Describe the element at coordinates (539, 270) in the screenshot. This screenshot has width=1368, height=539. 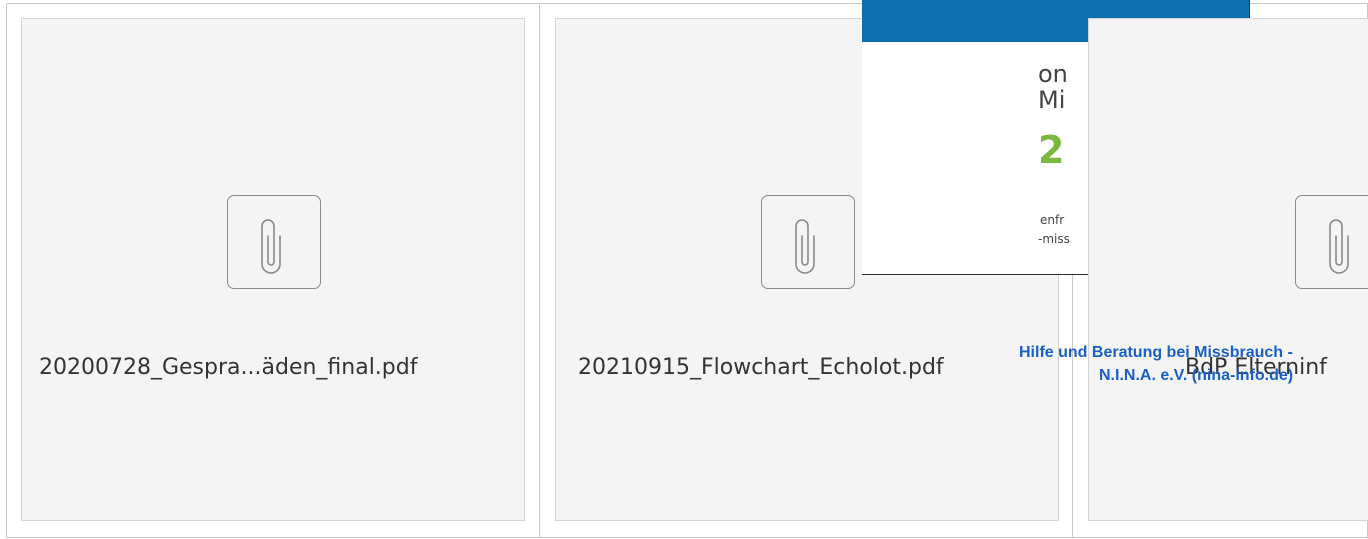
I see `column-divider` at that location.